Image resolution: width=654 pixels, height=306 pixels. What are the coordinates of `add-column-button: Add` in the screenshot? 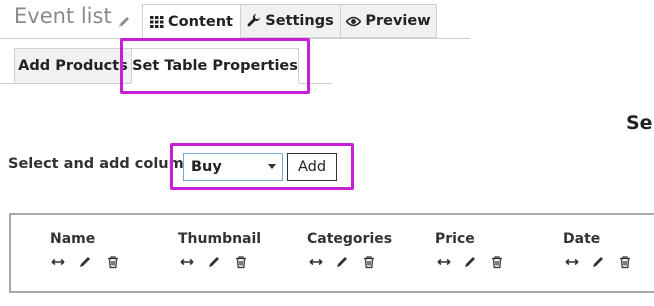 It's located at (312, 167).